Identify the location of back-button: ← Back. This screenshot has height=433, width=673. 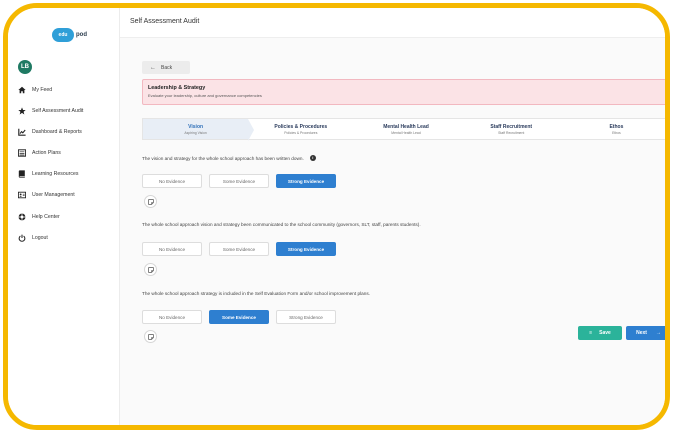
(166, 67).